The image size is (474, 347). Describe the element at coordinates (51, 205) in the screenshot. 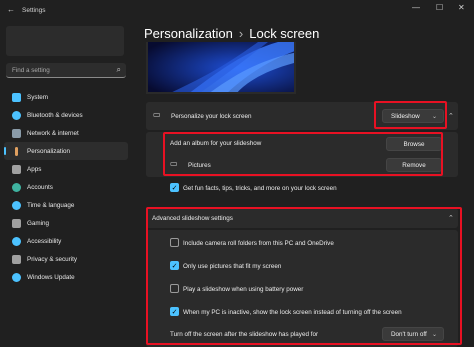

I see `sidebar-item-label: Time & language` at that location.